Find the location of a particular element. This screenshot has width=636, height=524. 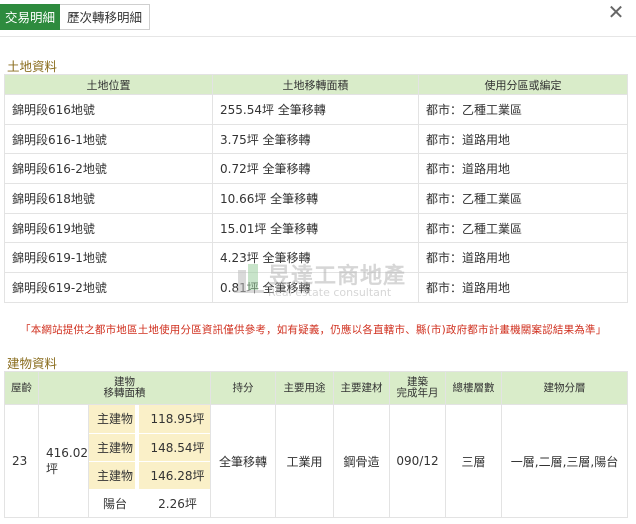

land-area: 255.54坪 全筆移轉 is located at coordinates (315, 109).